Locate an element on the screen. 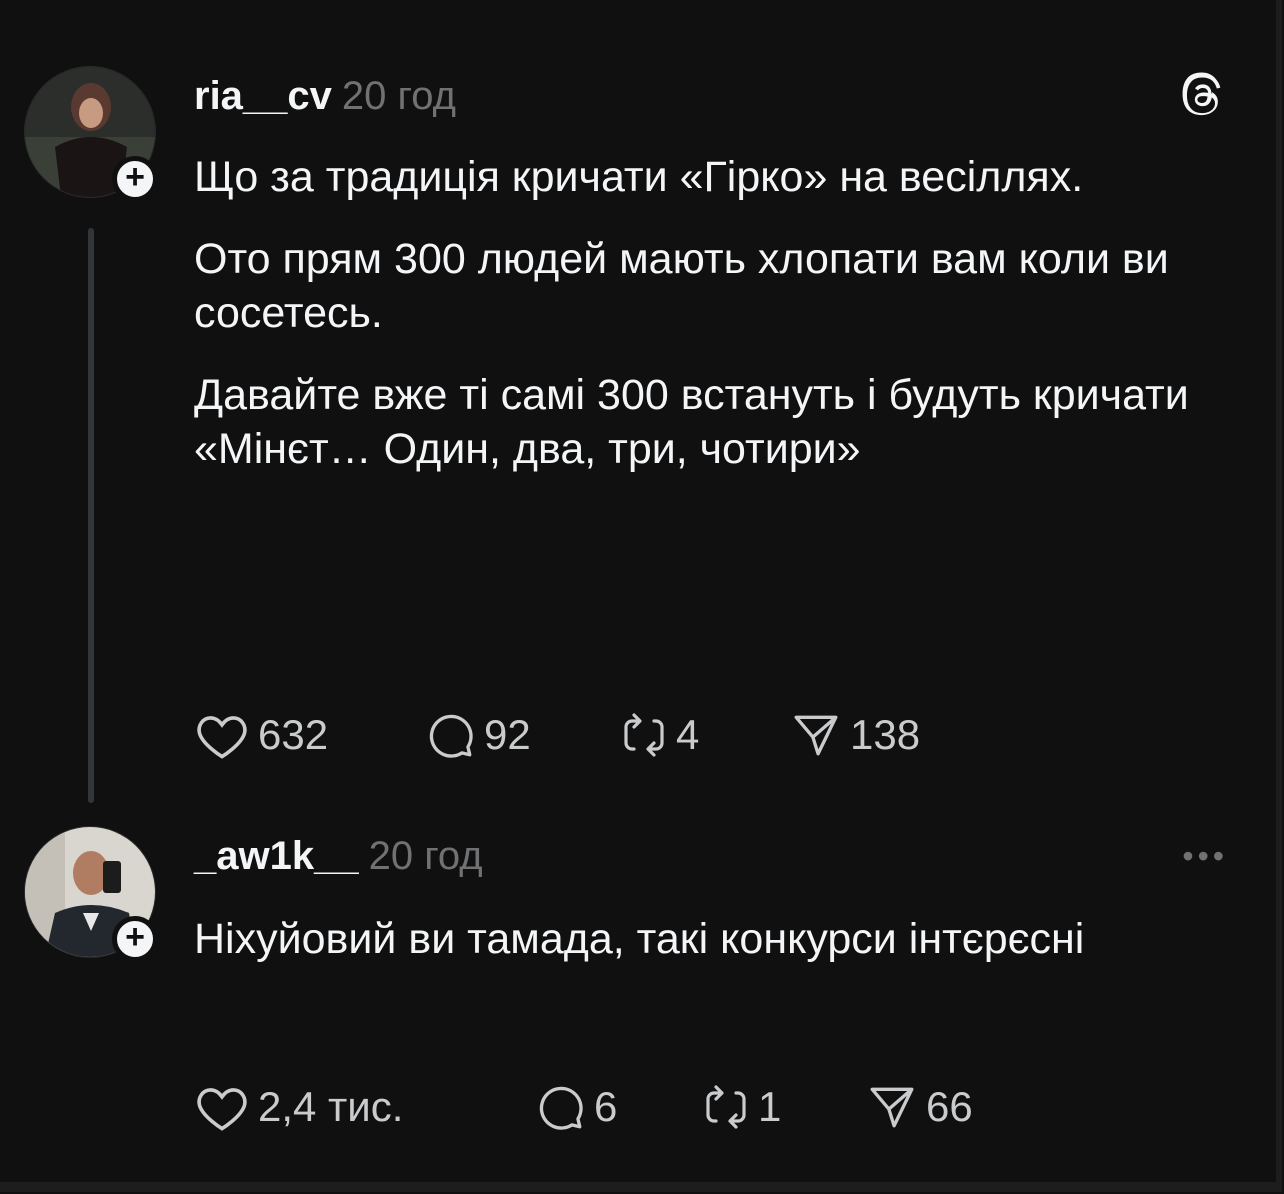 Image resolution: width=1284 pixels, height=1194 pixels. reply-button: 6 is located at coordinates (618, 1107).